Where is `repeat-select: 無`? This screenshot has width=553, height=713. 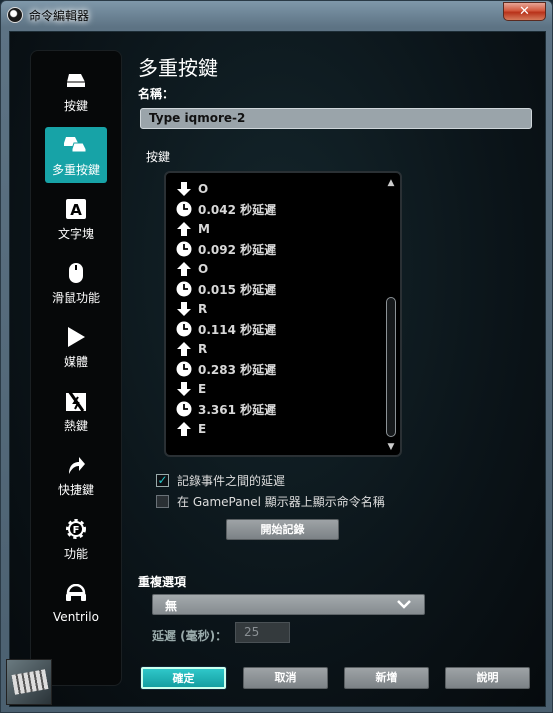 repeat-select: 無 is located at coordinates (288, 604).